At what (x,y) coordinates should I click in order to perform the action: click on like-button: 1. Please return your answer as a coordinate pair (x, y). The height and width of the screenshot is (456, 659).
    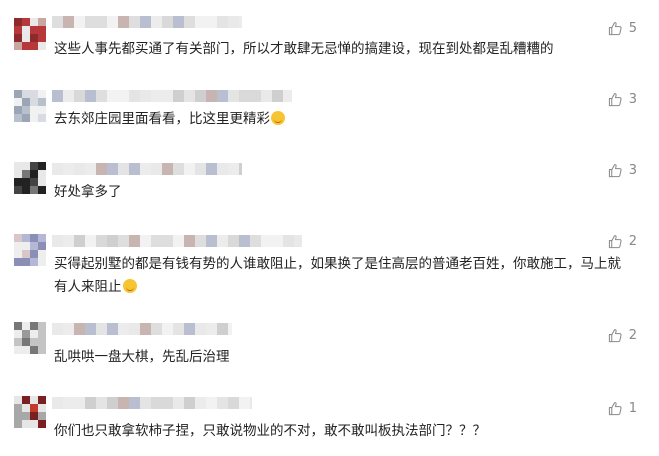
    Looking at the image, I should click on (622, 408).